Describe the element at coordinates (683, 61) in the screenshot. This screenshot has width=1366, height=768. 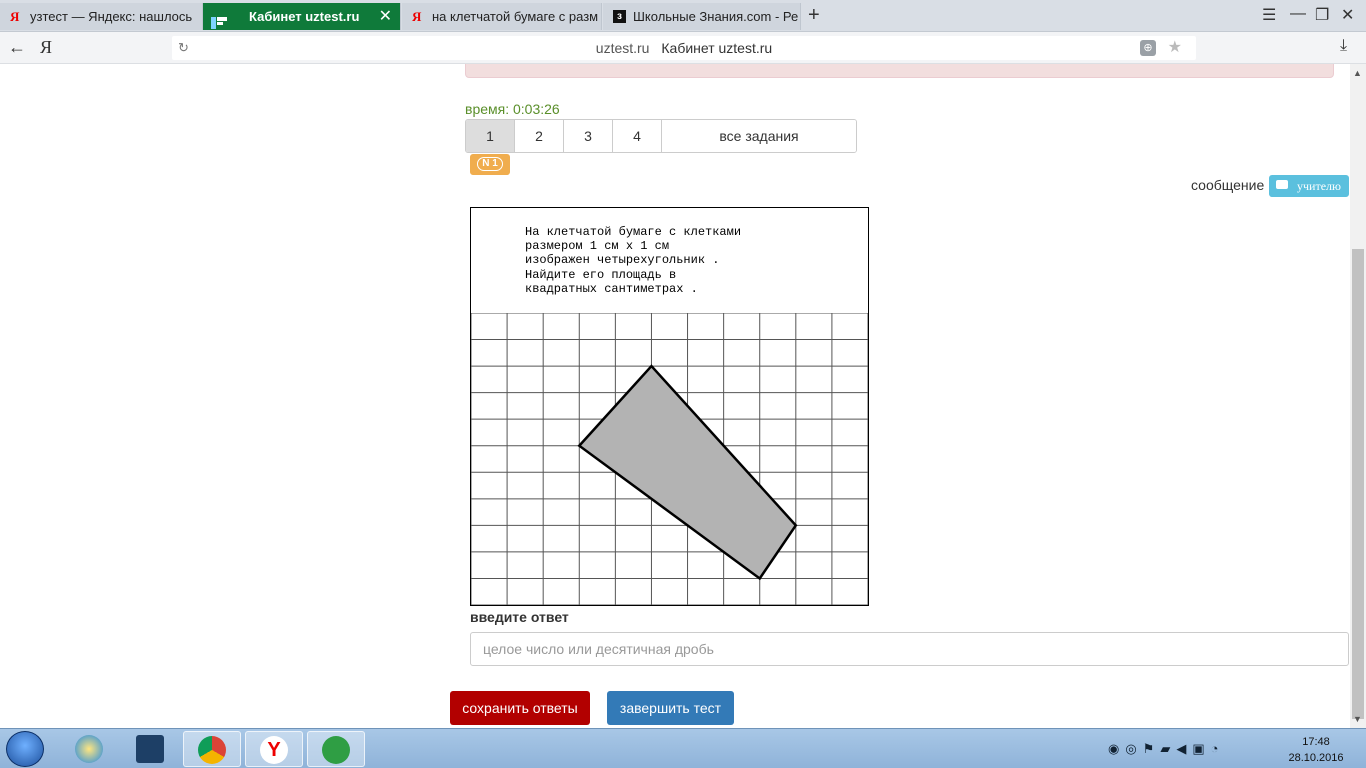
I see `address-bar: ← Я ↻ uztest.ru Кабинет uztest.ru ⊕ ★` at that location.